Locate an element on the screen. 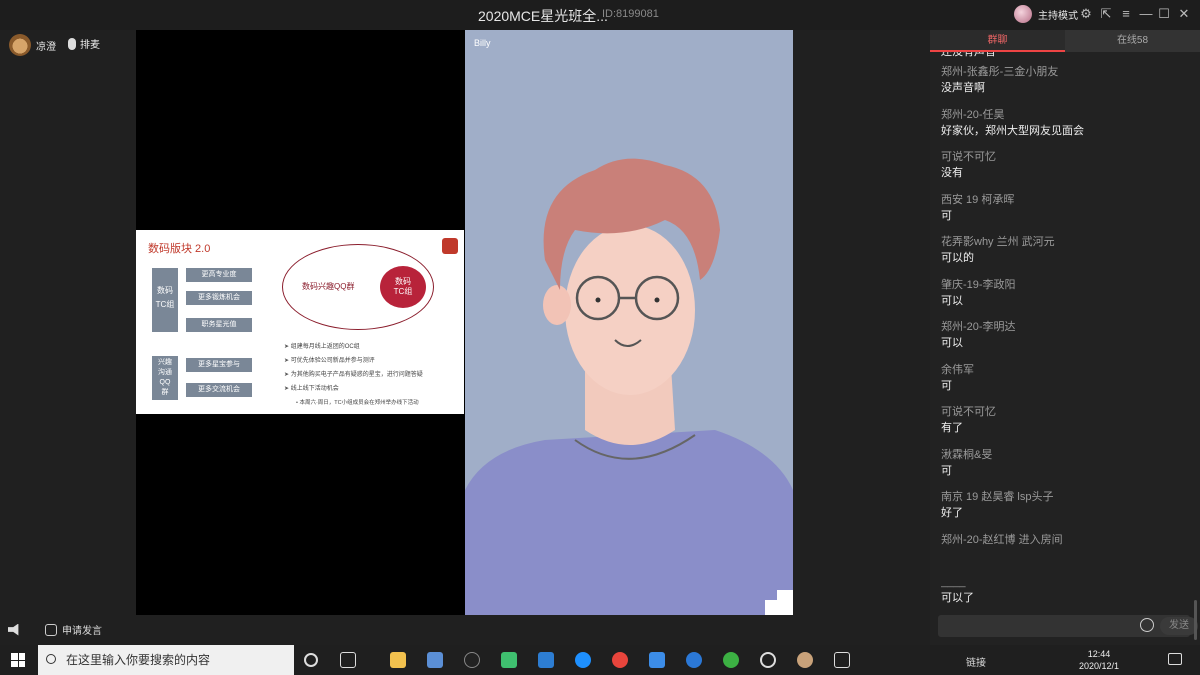 This screenshot has width=1200, height=675. taskbar-clock: 12:44 2020/12/1 is located at coordinates (1099, 660).